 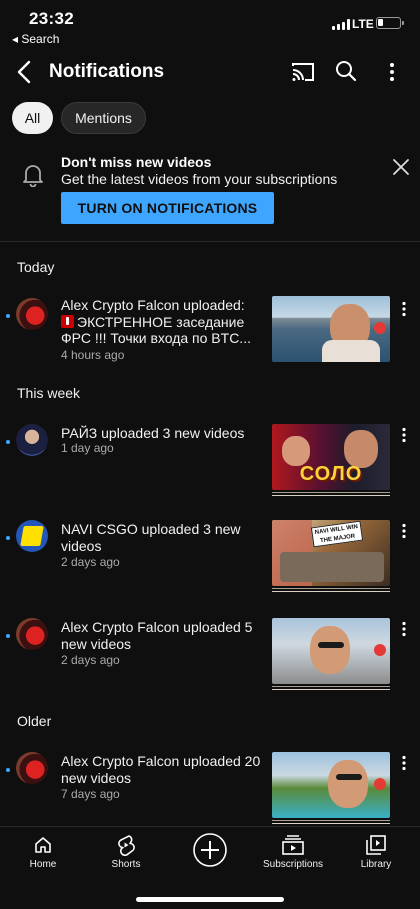 What do you see at coordinates (67, 321) in the screenshot?
I see `siren-icon` at bounding box center [67, 321].